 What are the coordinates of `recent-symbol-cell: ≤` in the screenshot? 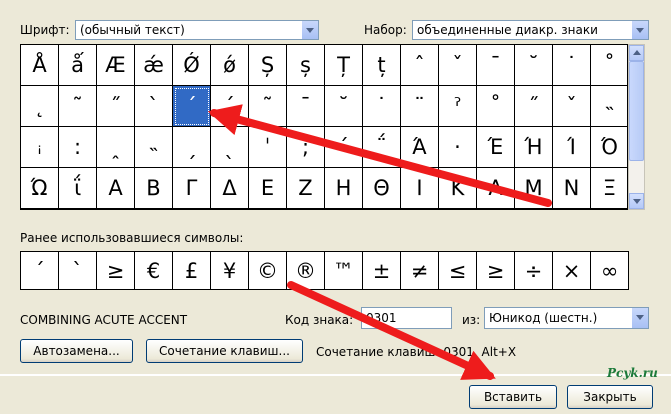 It's located at (458, 270).